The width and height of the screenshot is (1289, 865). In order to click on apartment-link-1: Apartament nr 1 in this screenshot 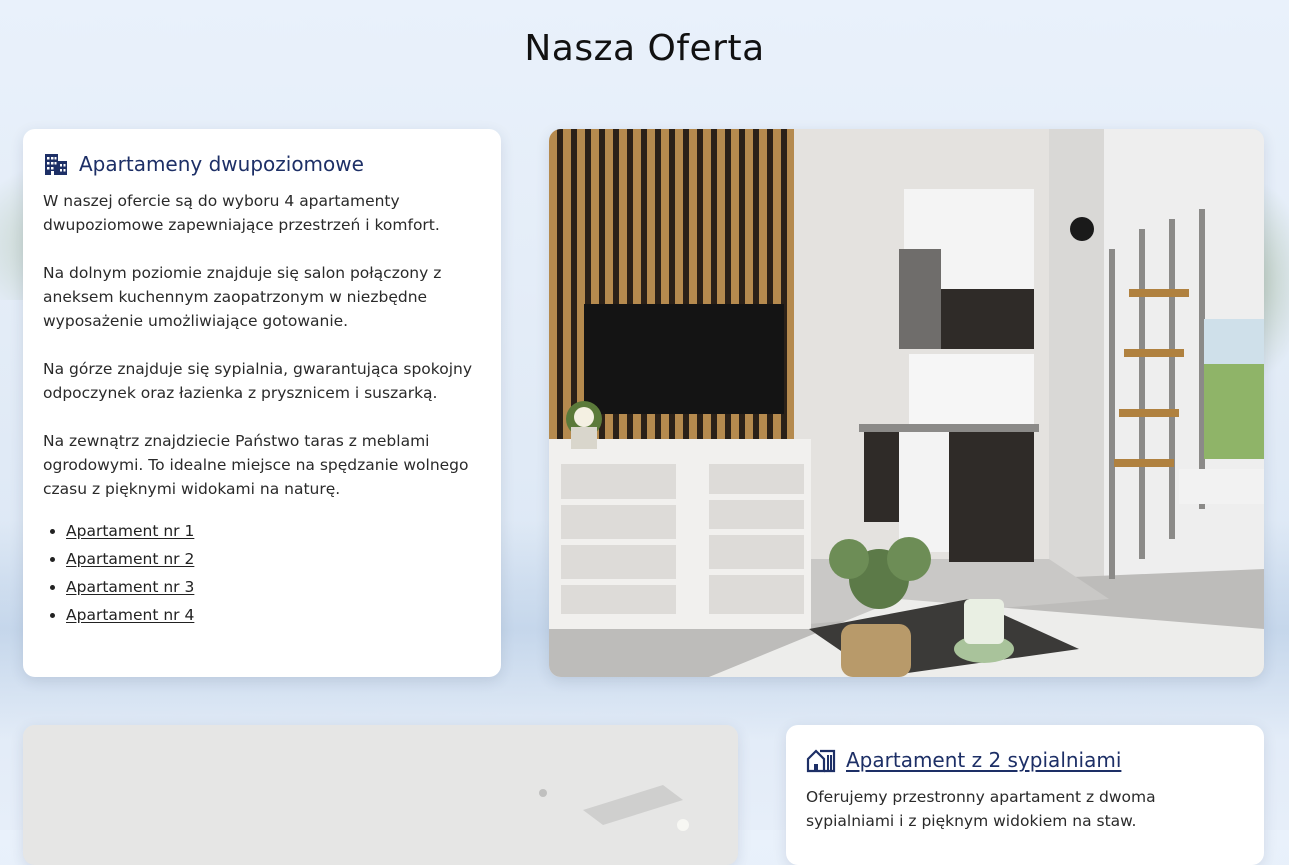, I will do `click(130, 531)`.